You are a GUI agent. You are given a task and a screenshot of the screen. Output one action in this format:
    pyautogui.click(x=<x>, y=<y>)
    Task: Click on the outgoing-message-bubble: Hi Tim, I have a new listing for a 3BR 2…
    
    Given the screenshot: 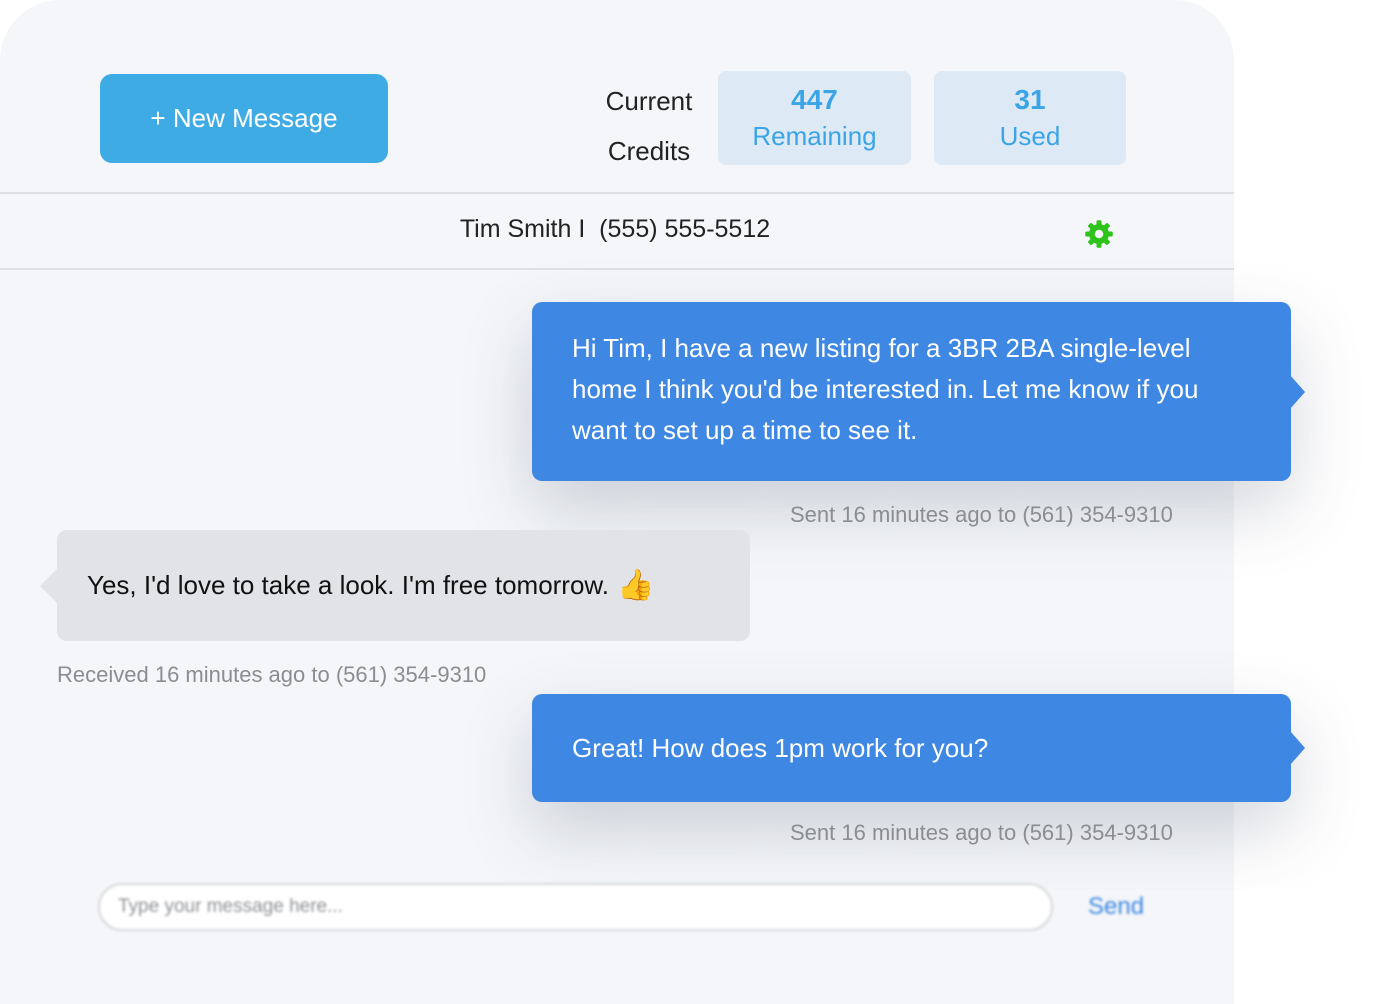 What is the action you would take?
    pyautogui.click(x=918, y=391)
    